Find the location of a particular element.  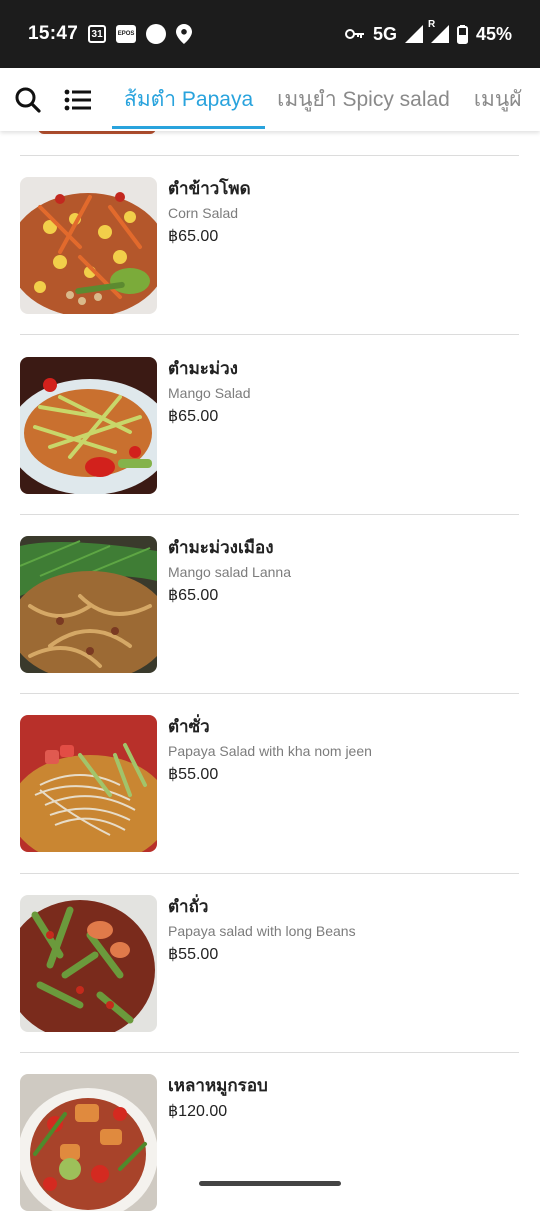

circle-notification-icon is located at coordinates (156, 34).